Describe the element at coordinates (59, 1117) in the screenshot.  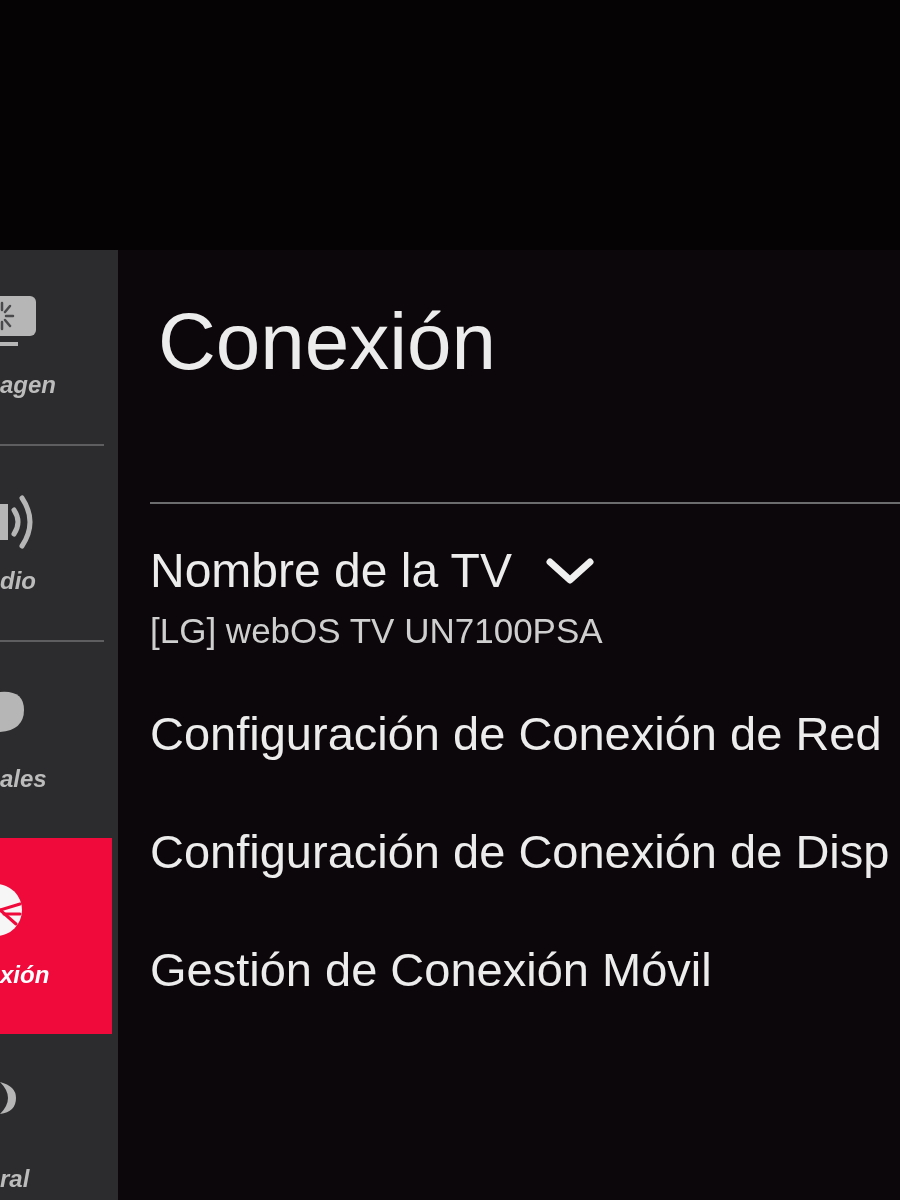
I see `sidebar-item: ral` at that location.